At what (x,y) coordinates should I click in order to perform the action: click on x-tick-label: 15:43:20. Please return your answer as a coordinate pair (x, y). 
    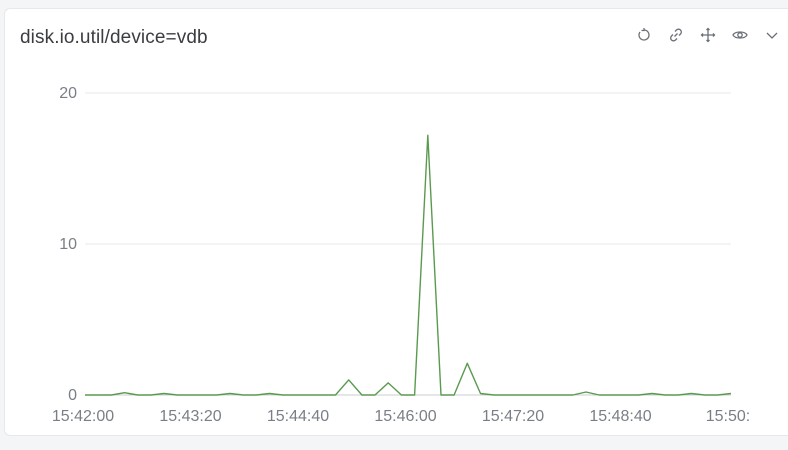
    Looking at the image, I should click on (190, 416).